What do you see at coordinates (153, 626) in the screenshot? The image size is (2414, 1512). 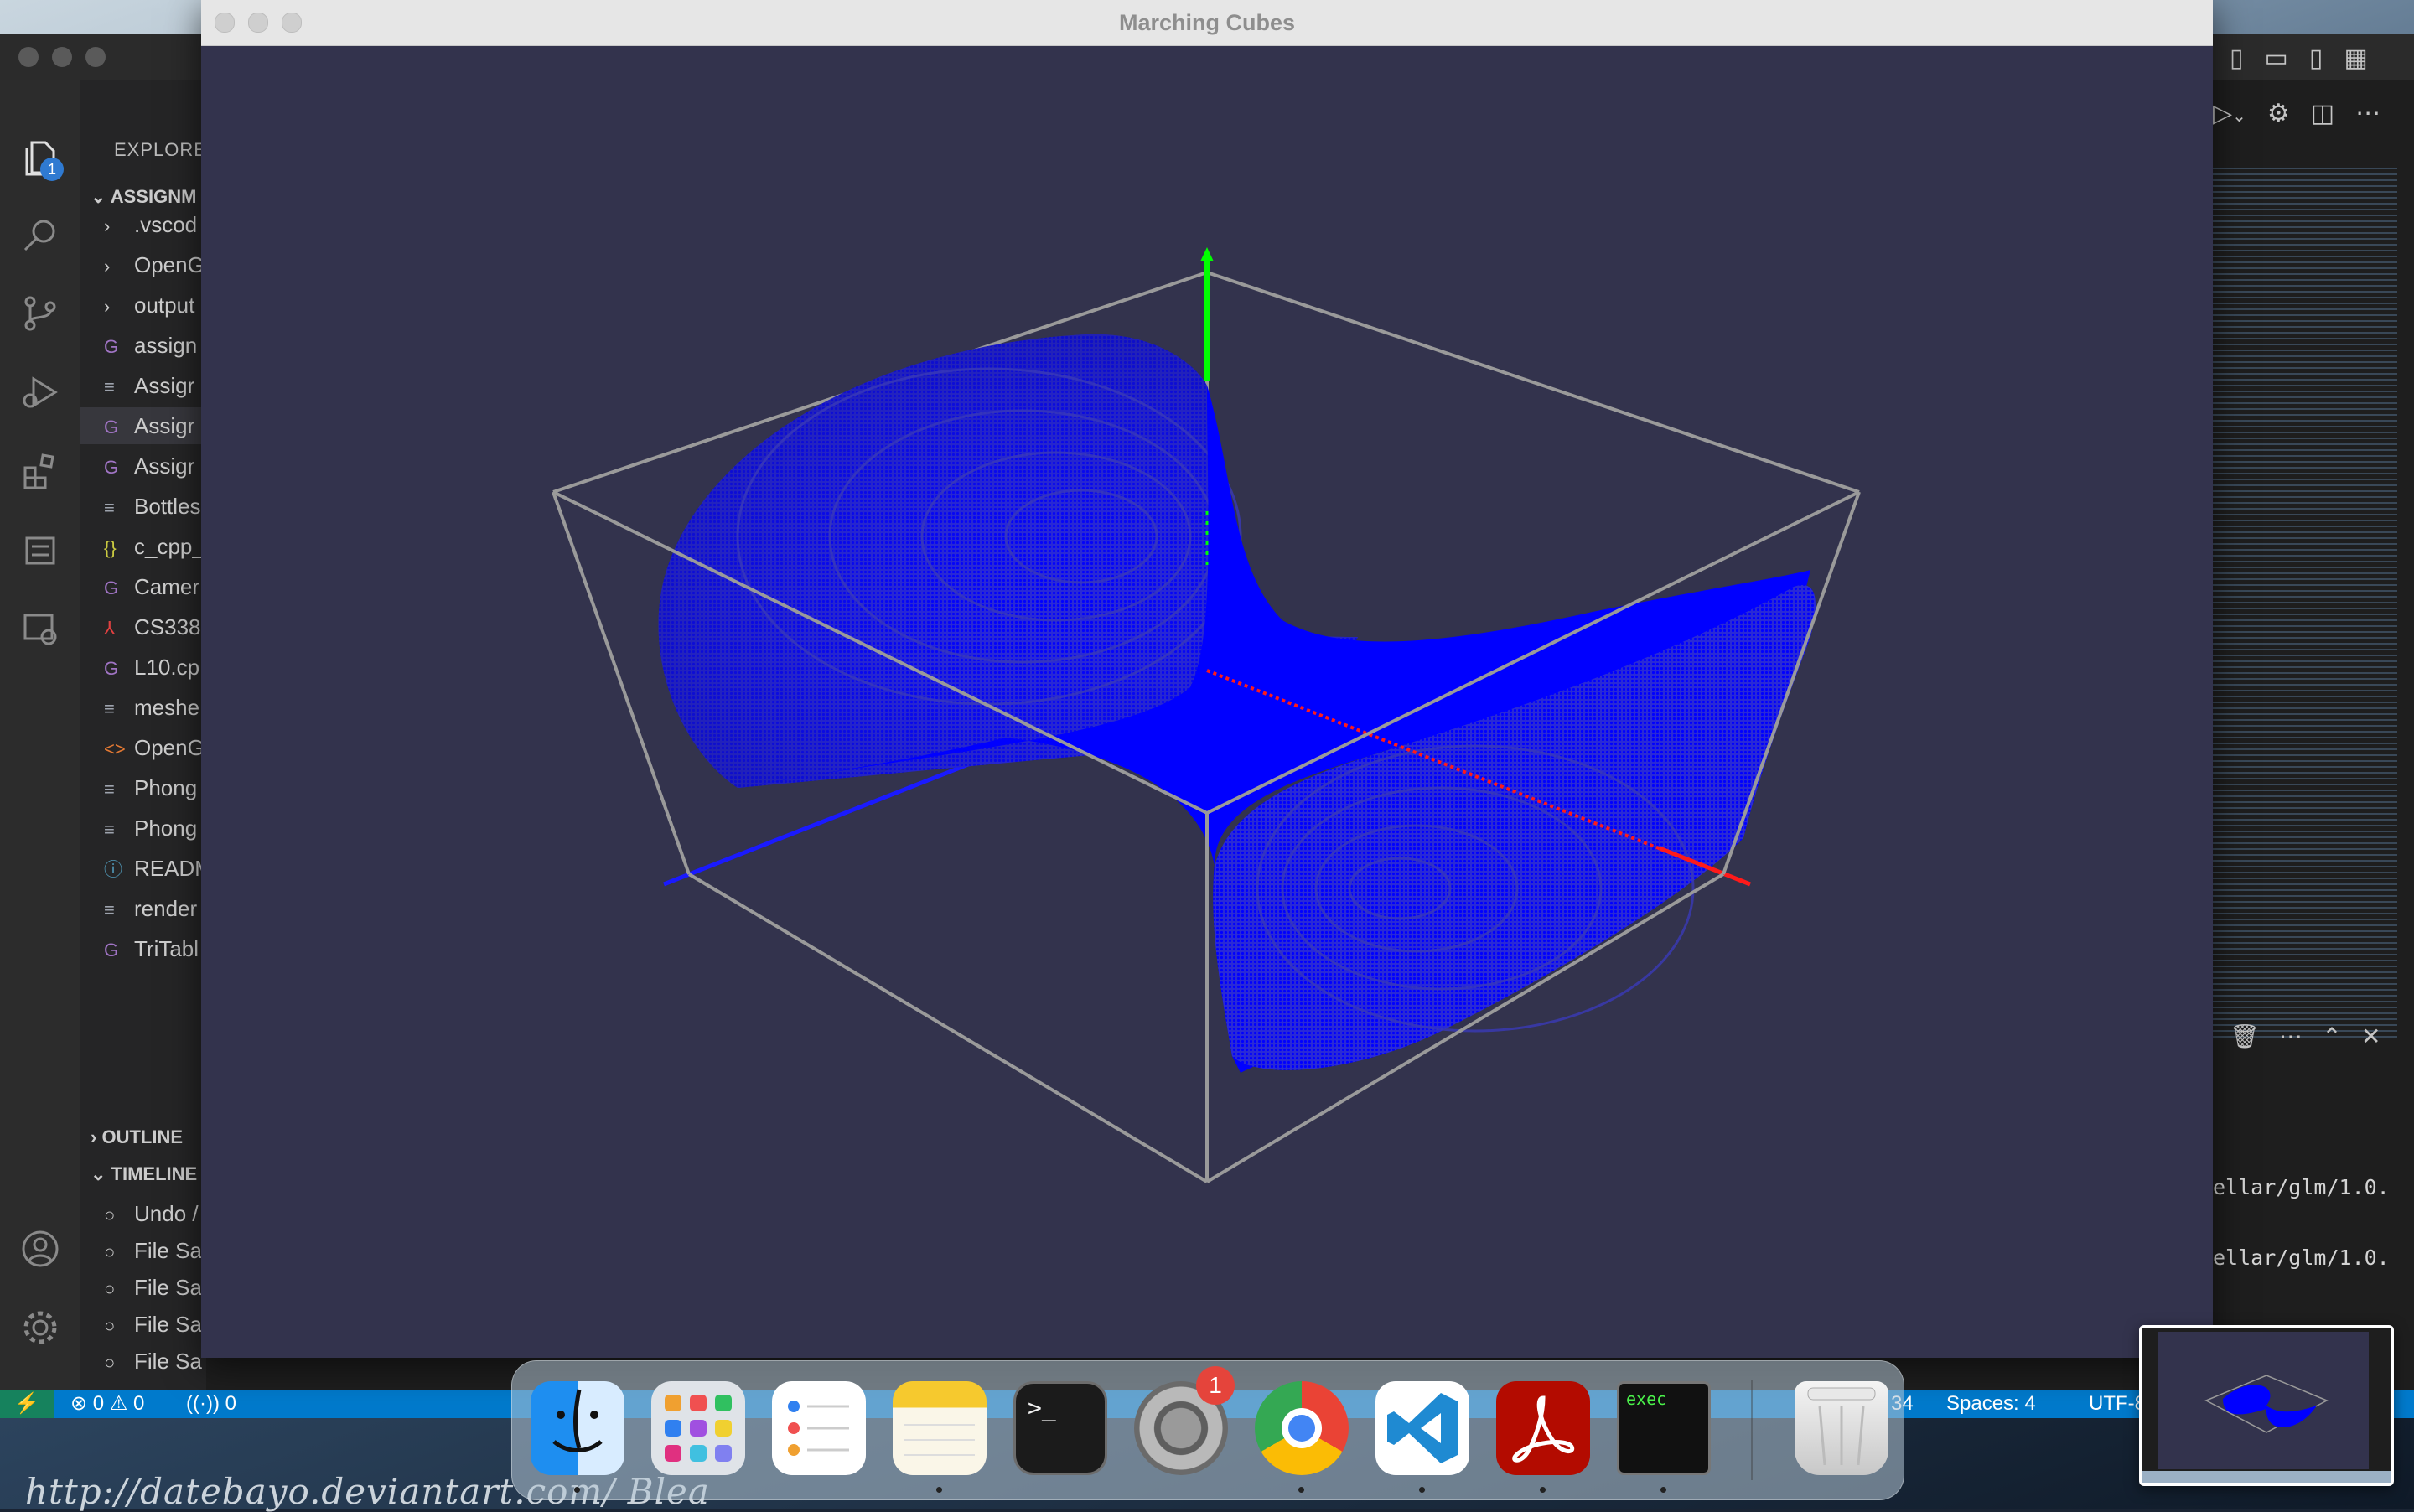 I see `file-tree-item: ⅄ CS338` at bounding box center [153, 626].